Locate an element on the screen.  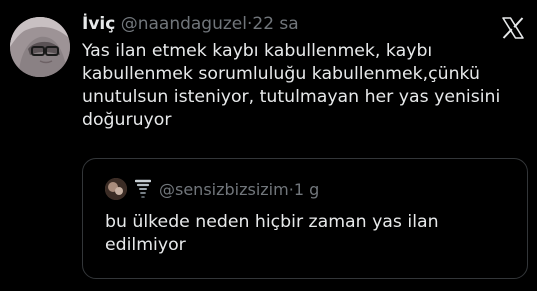
x-logo-icon is located at coordinates (513, 28).